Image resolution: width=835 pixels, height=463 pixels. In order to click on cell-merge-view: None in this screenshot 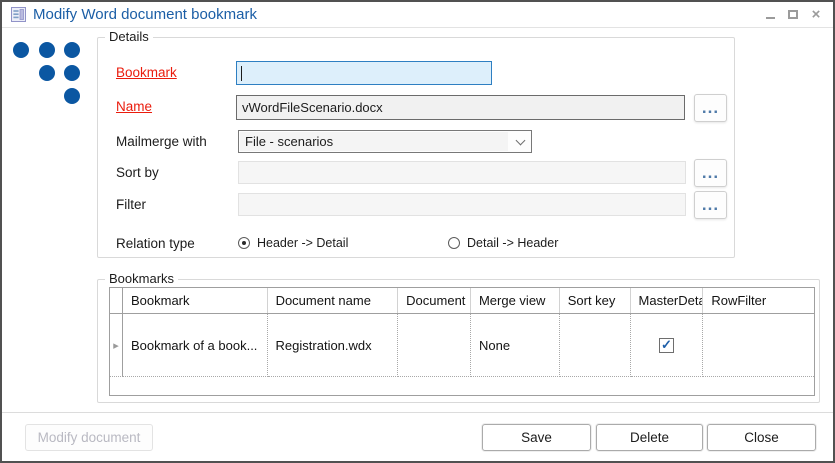, I will do `click(515, 345)`.